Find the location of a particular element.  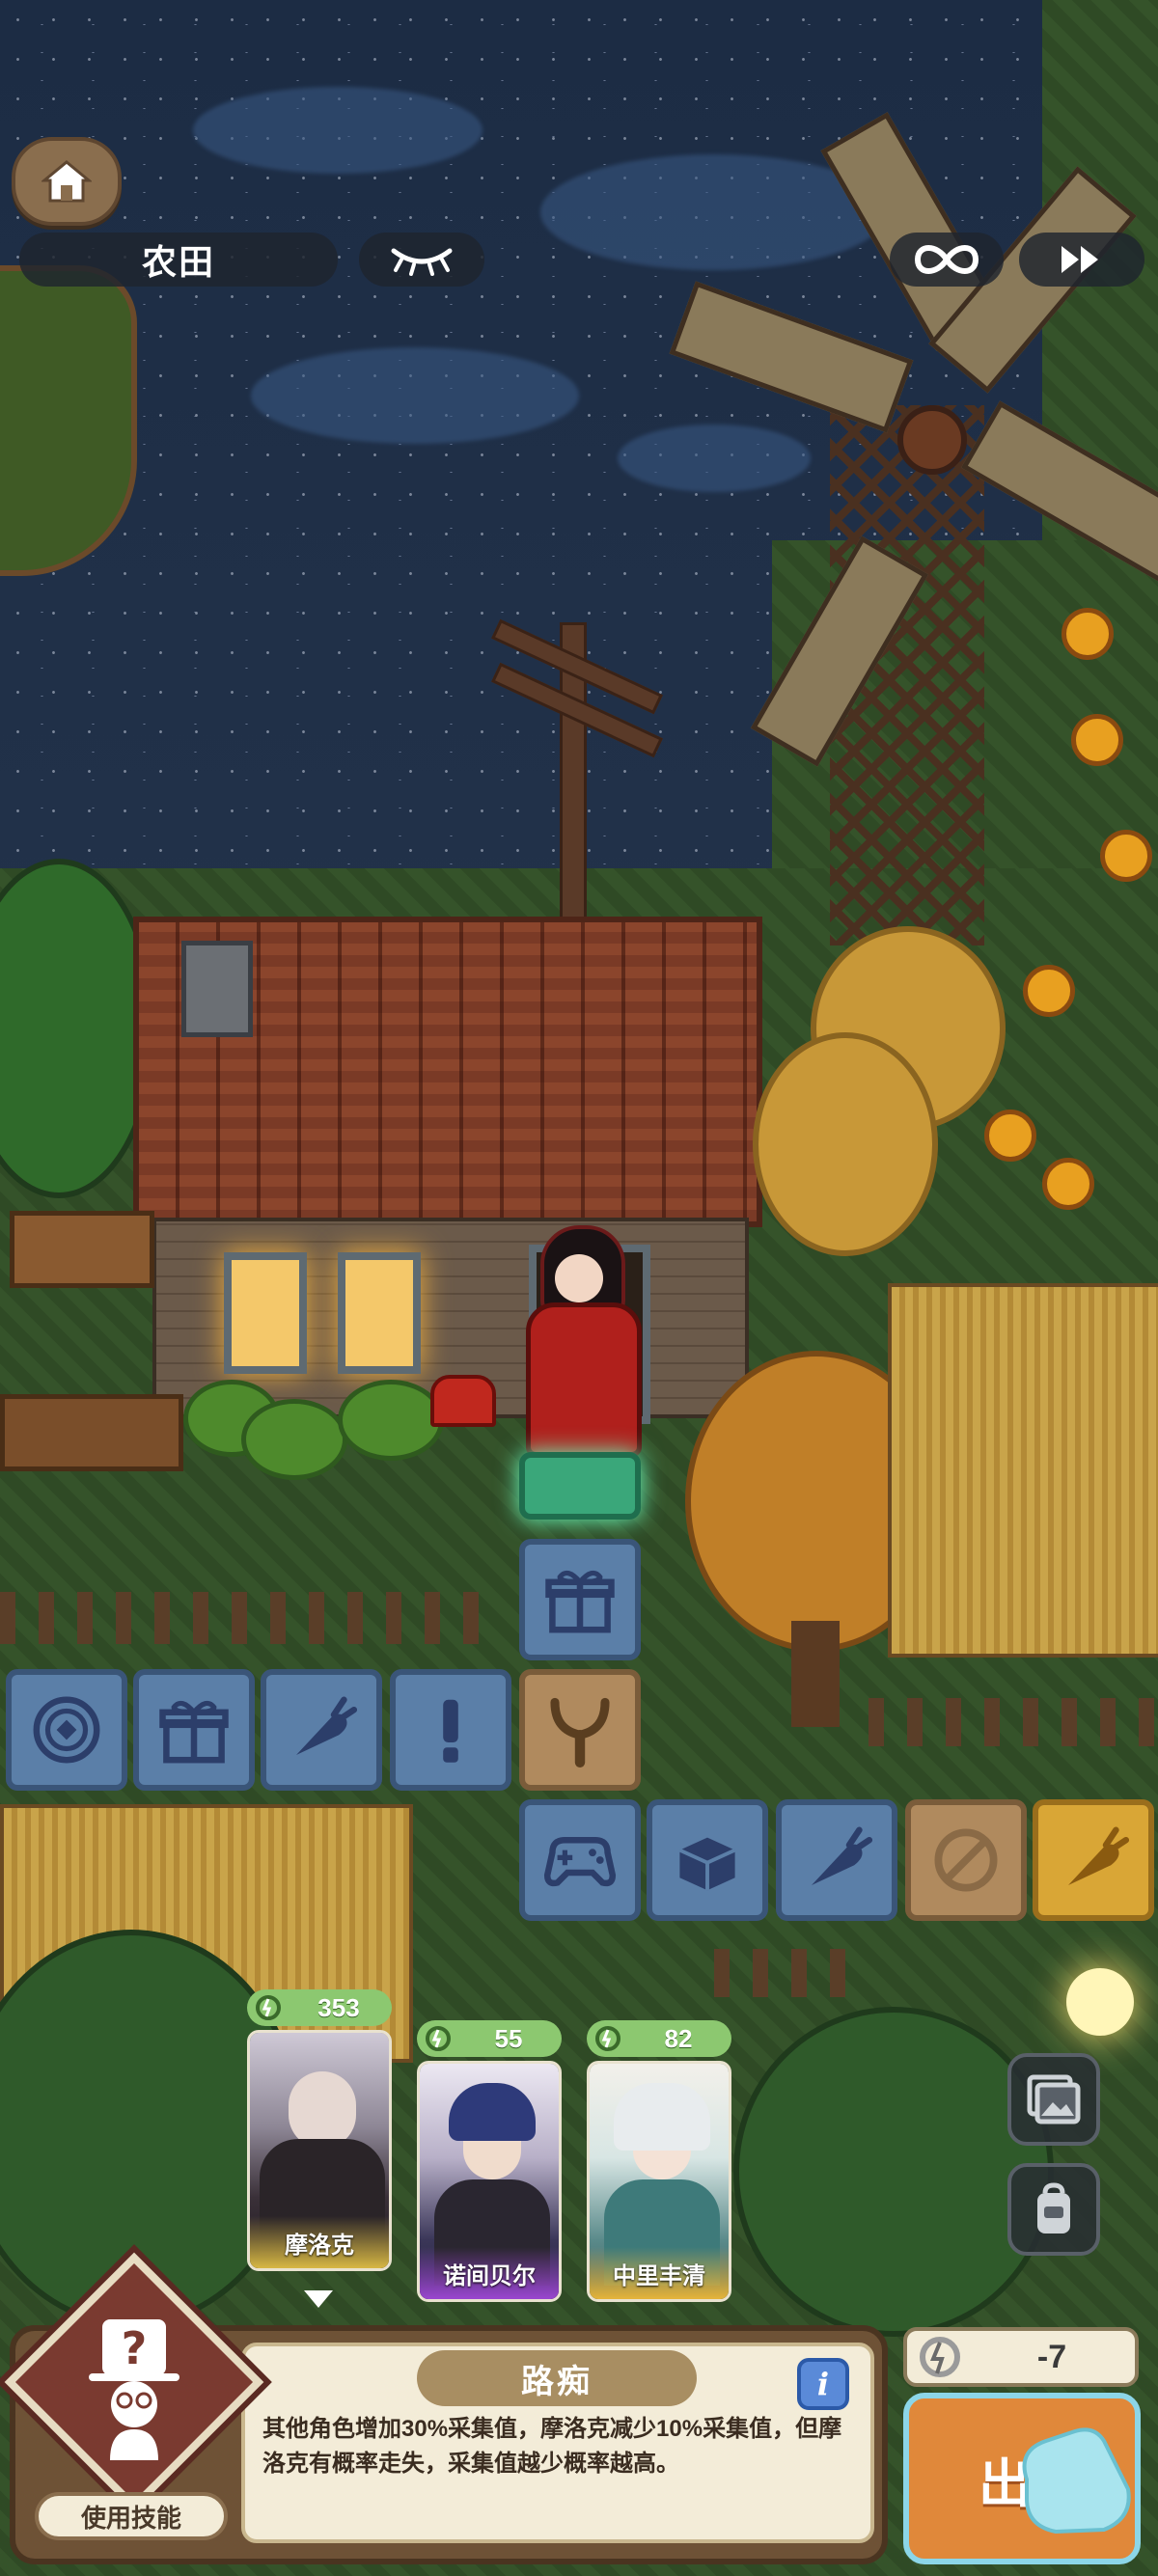

lantern-glow is located at coordinates (1100, 2002).